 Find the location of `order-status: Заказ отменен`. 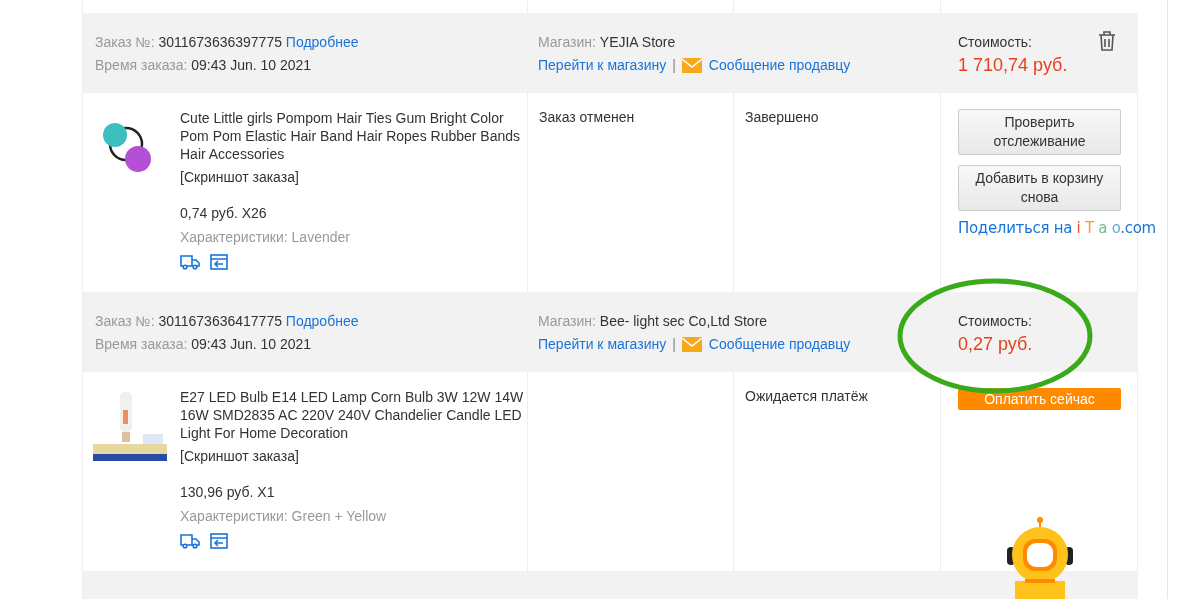

order-status: Заказ отменен is located at coordinates (587, 117).